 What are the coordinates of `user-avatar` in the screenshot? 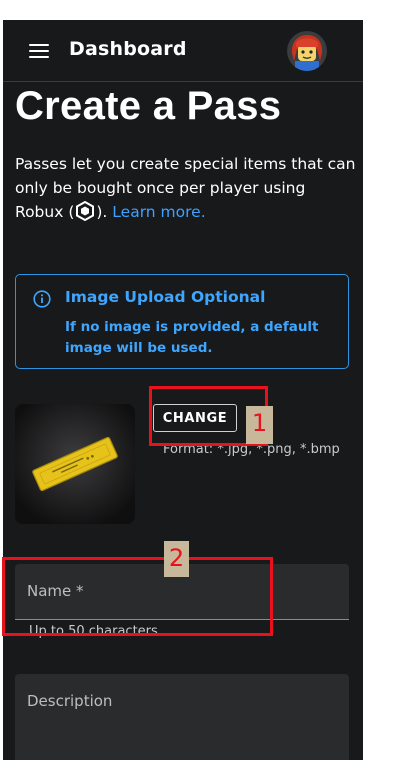 It's located at (307, 51).